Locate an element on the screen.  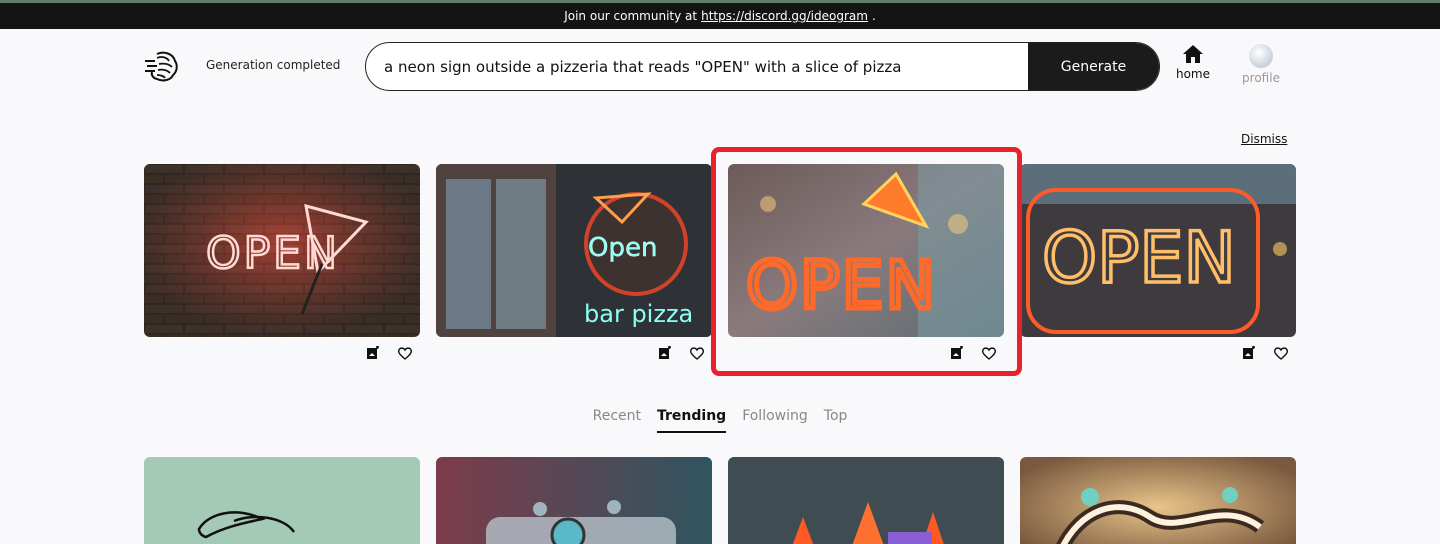
sign-subtext-2: bar pizza is located at coordinates (638, 314).